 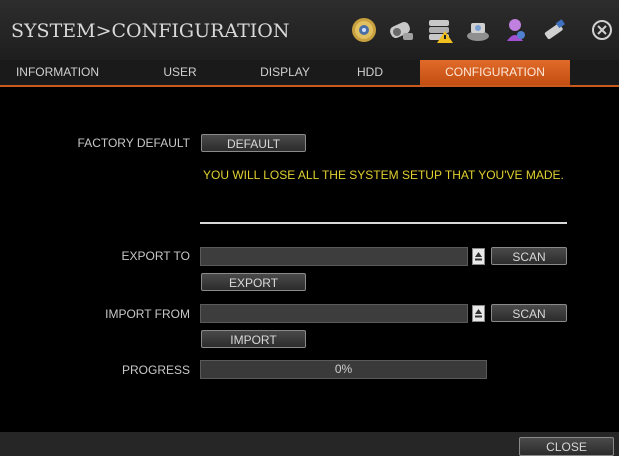 I want to click on import-button: IMPORT, so click(x=253, y=339).